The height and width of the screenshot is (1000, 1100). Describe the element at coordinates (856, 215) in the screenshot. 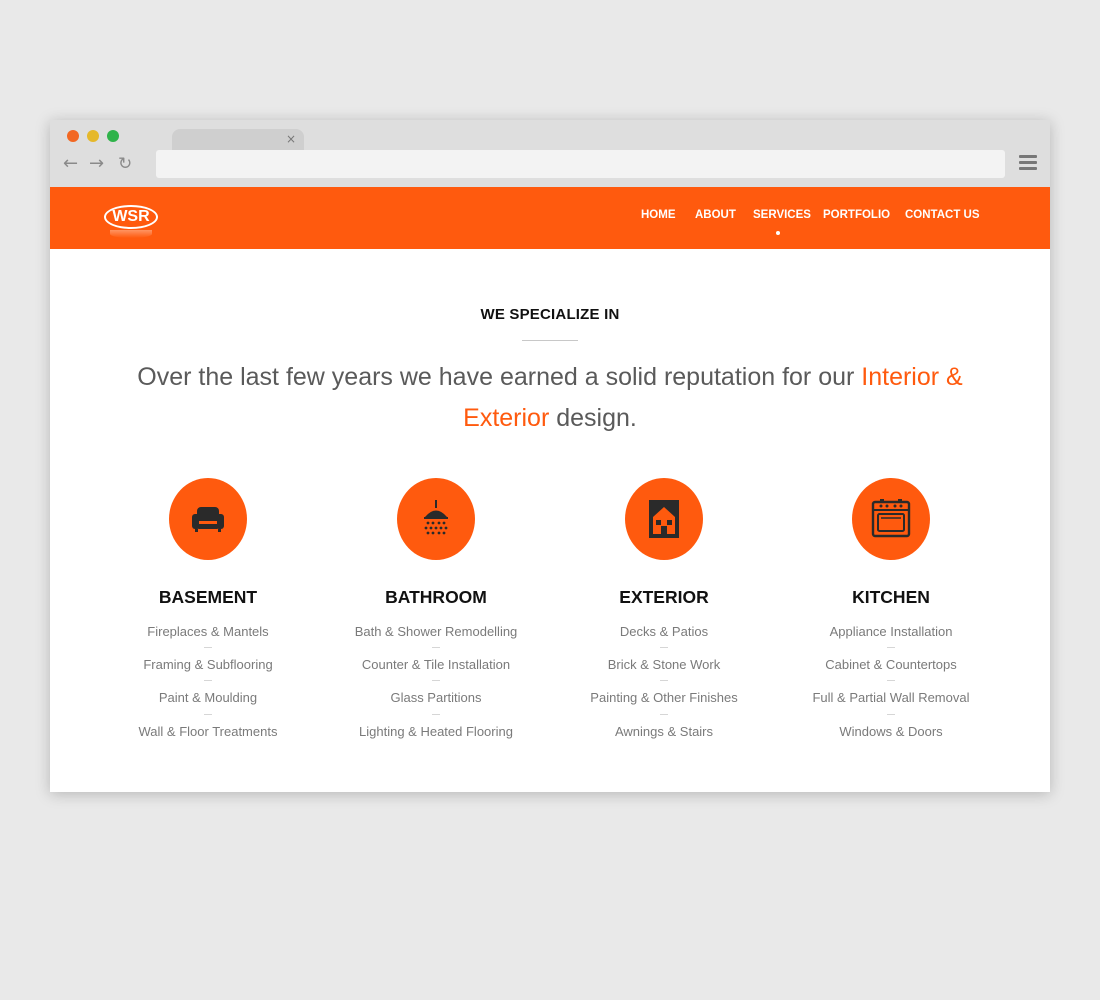

I see `nav-portfolio: PORTFOLIO` at that location.